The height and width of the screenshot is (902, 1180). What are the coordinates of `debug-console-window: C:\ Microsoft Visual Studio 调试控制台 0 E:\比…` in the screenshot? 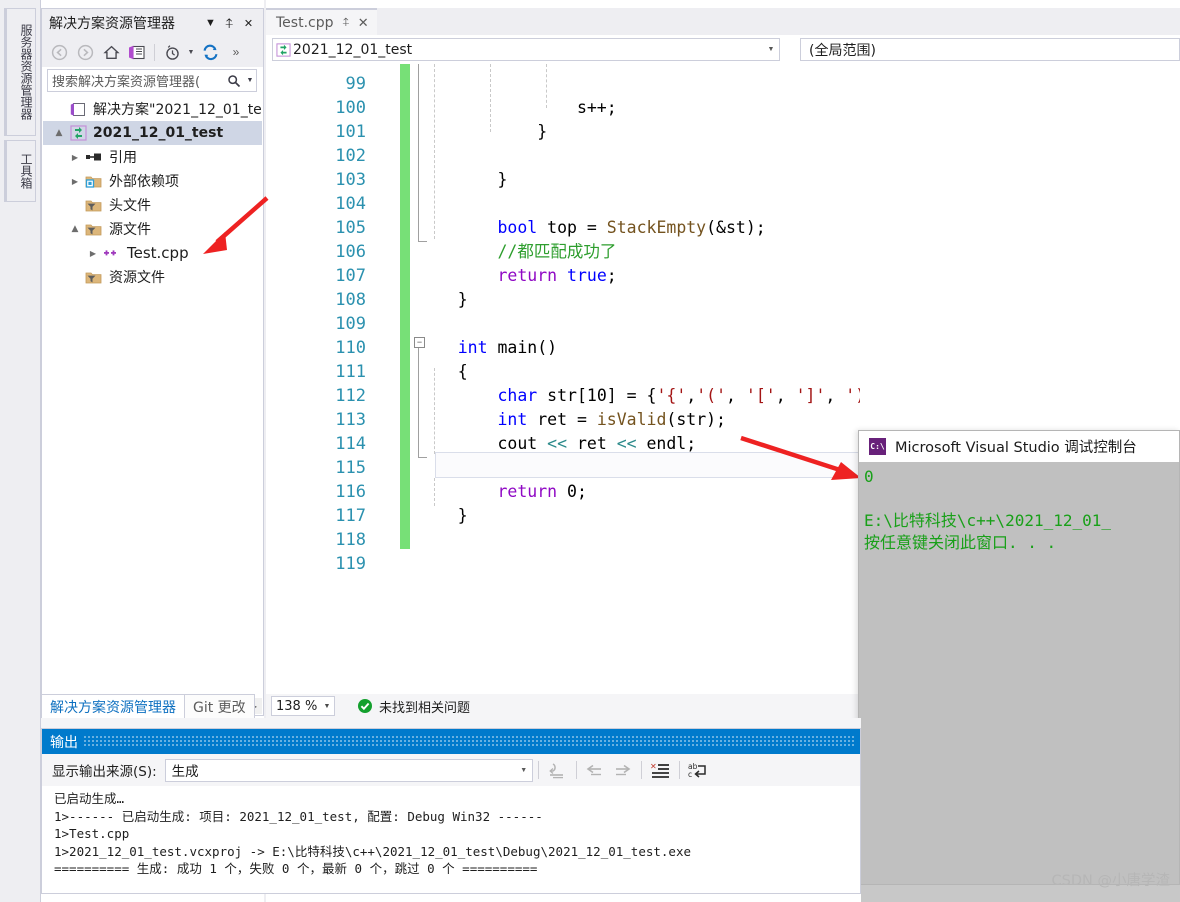 It's located at (1019, 657).